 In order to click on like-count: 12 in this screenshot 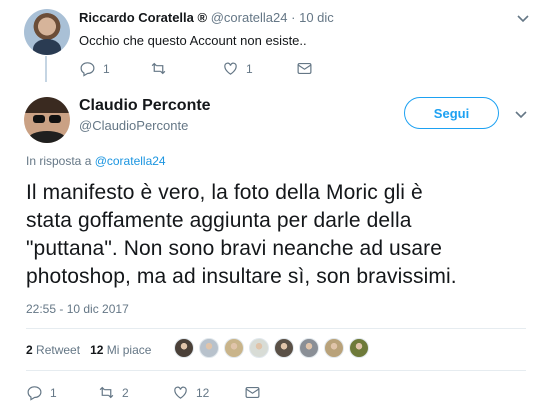, I will do `click(203, 392)`.